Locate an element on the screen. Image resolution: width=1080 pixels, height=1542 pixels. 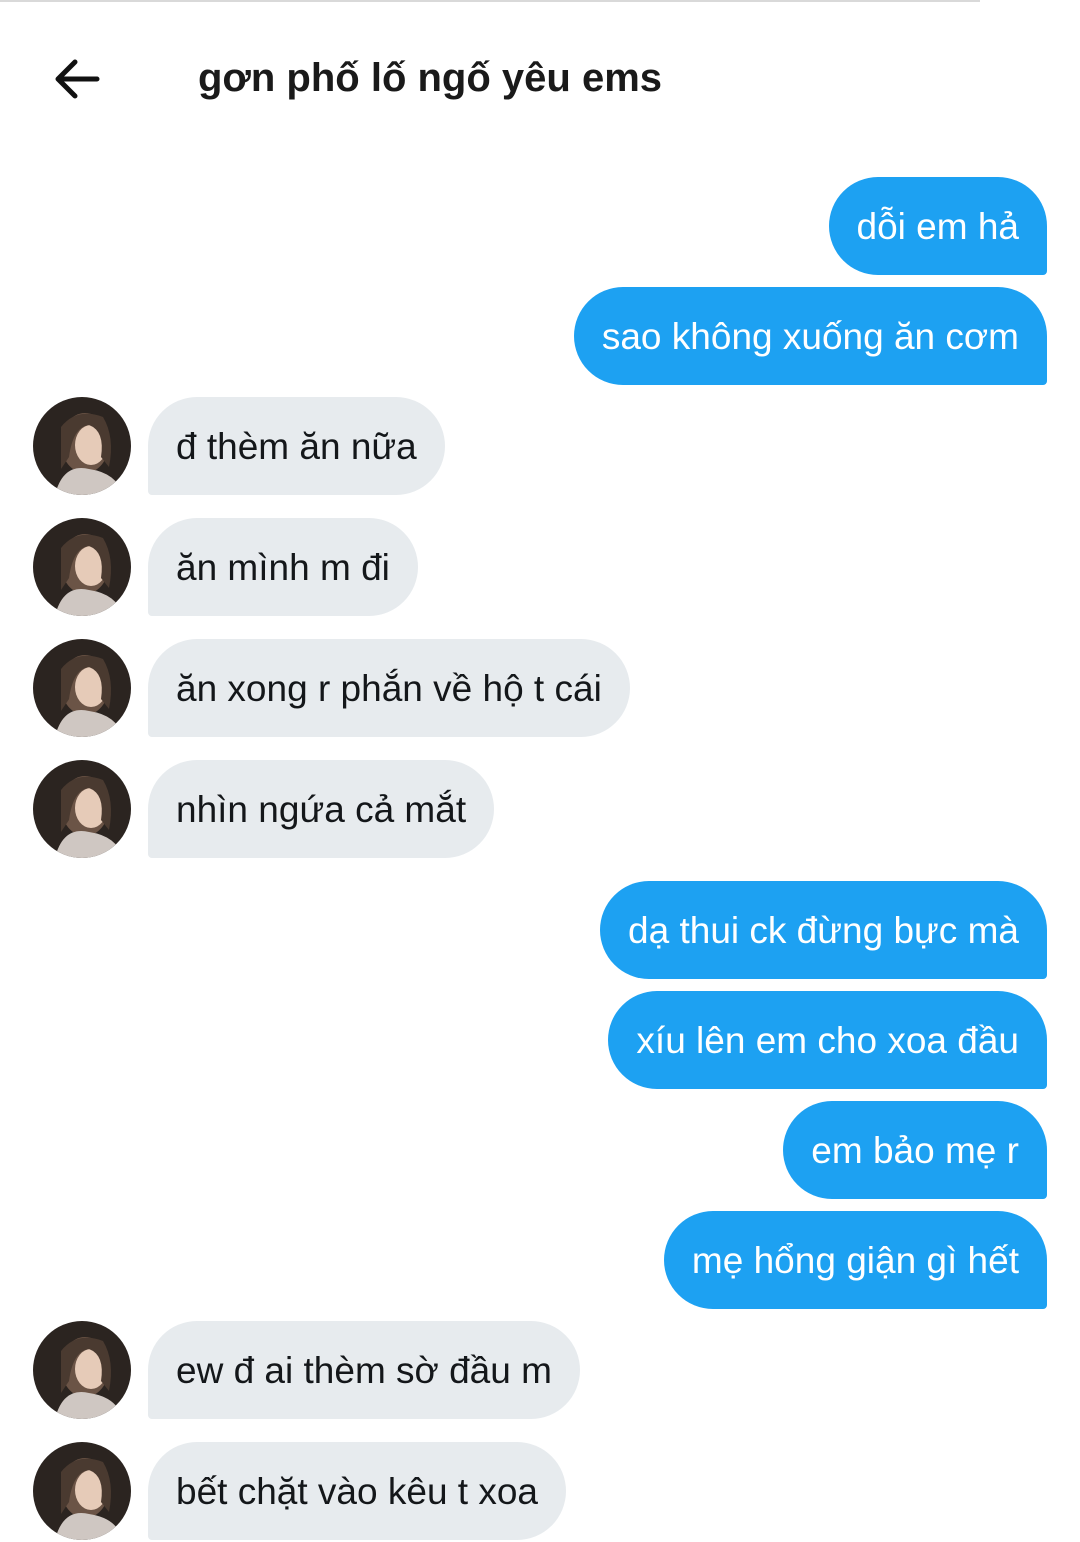
message-text: dỗi em hả is located at coordinates (938, 226).